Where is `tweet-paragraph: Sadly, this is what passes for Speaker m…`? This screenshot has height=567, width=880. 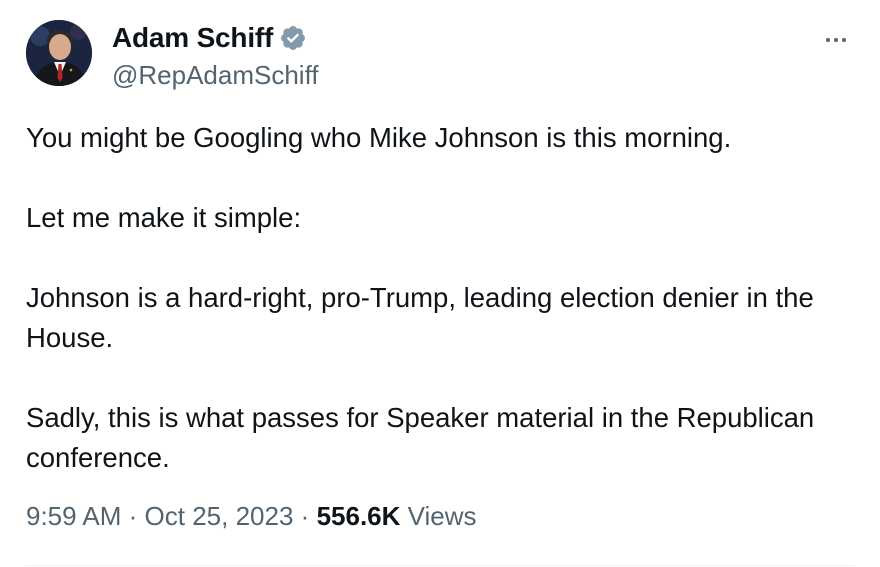 tweet-paragraph: Sadly, this is what passes for Speaker m… is located at coordinates (420, 437).